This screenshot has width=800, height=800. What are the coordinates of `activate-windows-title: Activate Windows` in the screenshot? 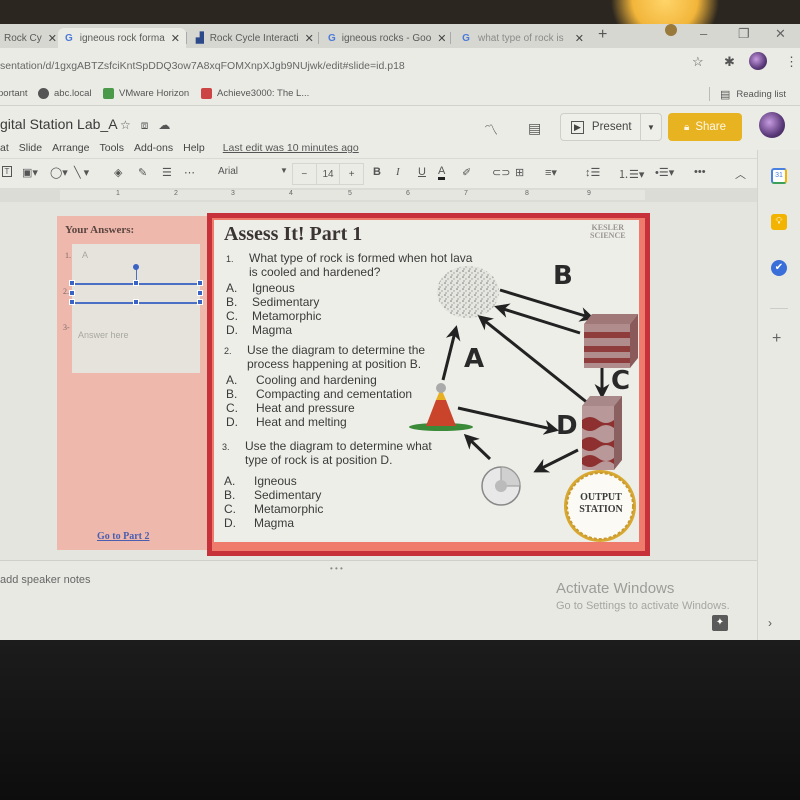 It's located at (615, 588).